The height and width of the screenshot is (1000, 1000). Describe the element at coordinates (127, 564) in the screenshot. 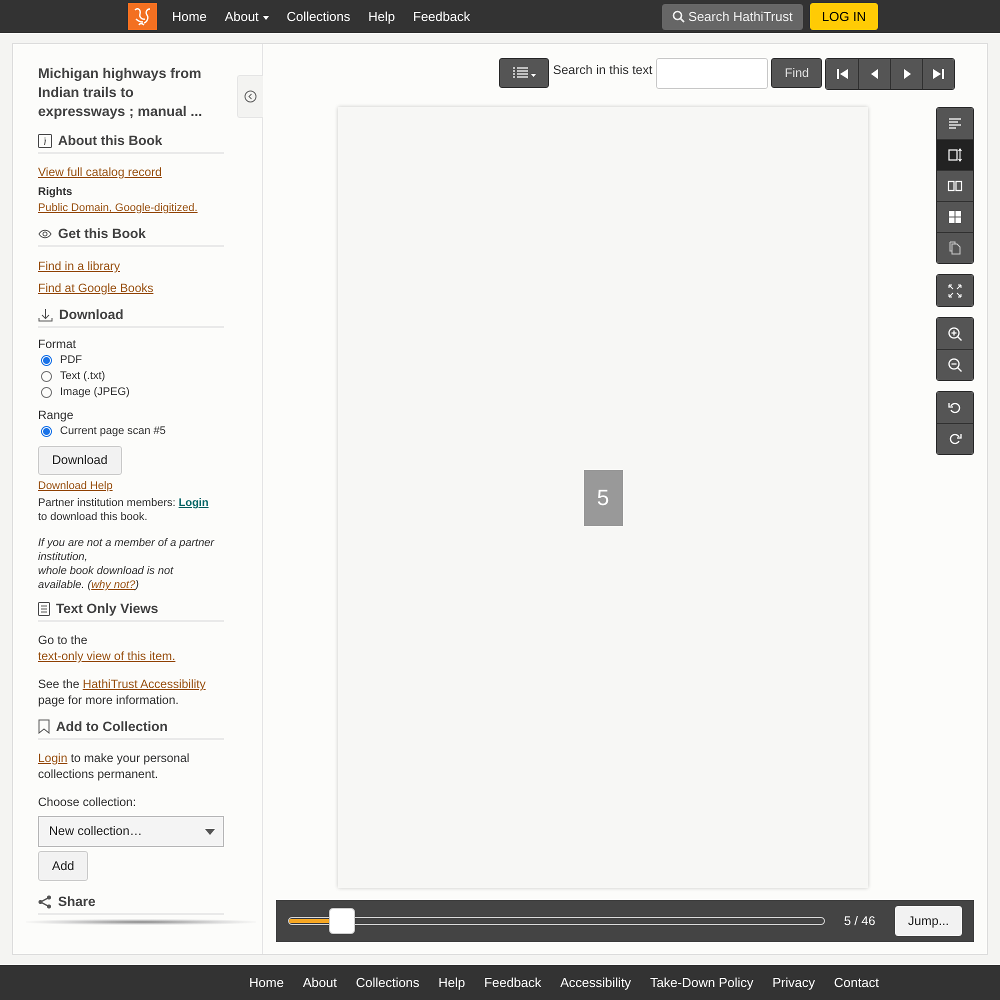

I see `notice-text: If you are not a member of a partner institution, whole book download is not available. (why not?)` at that location.